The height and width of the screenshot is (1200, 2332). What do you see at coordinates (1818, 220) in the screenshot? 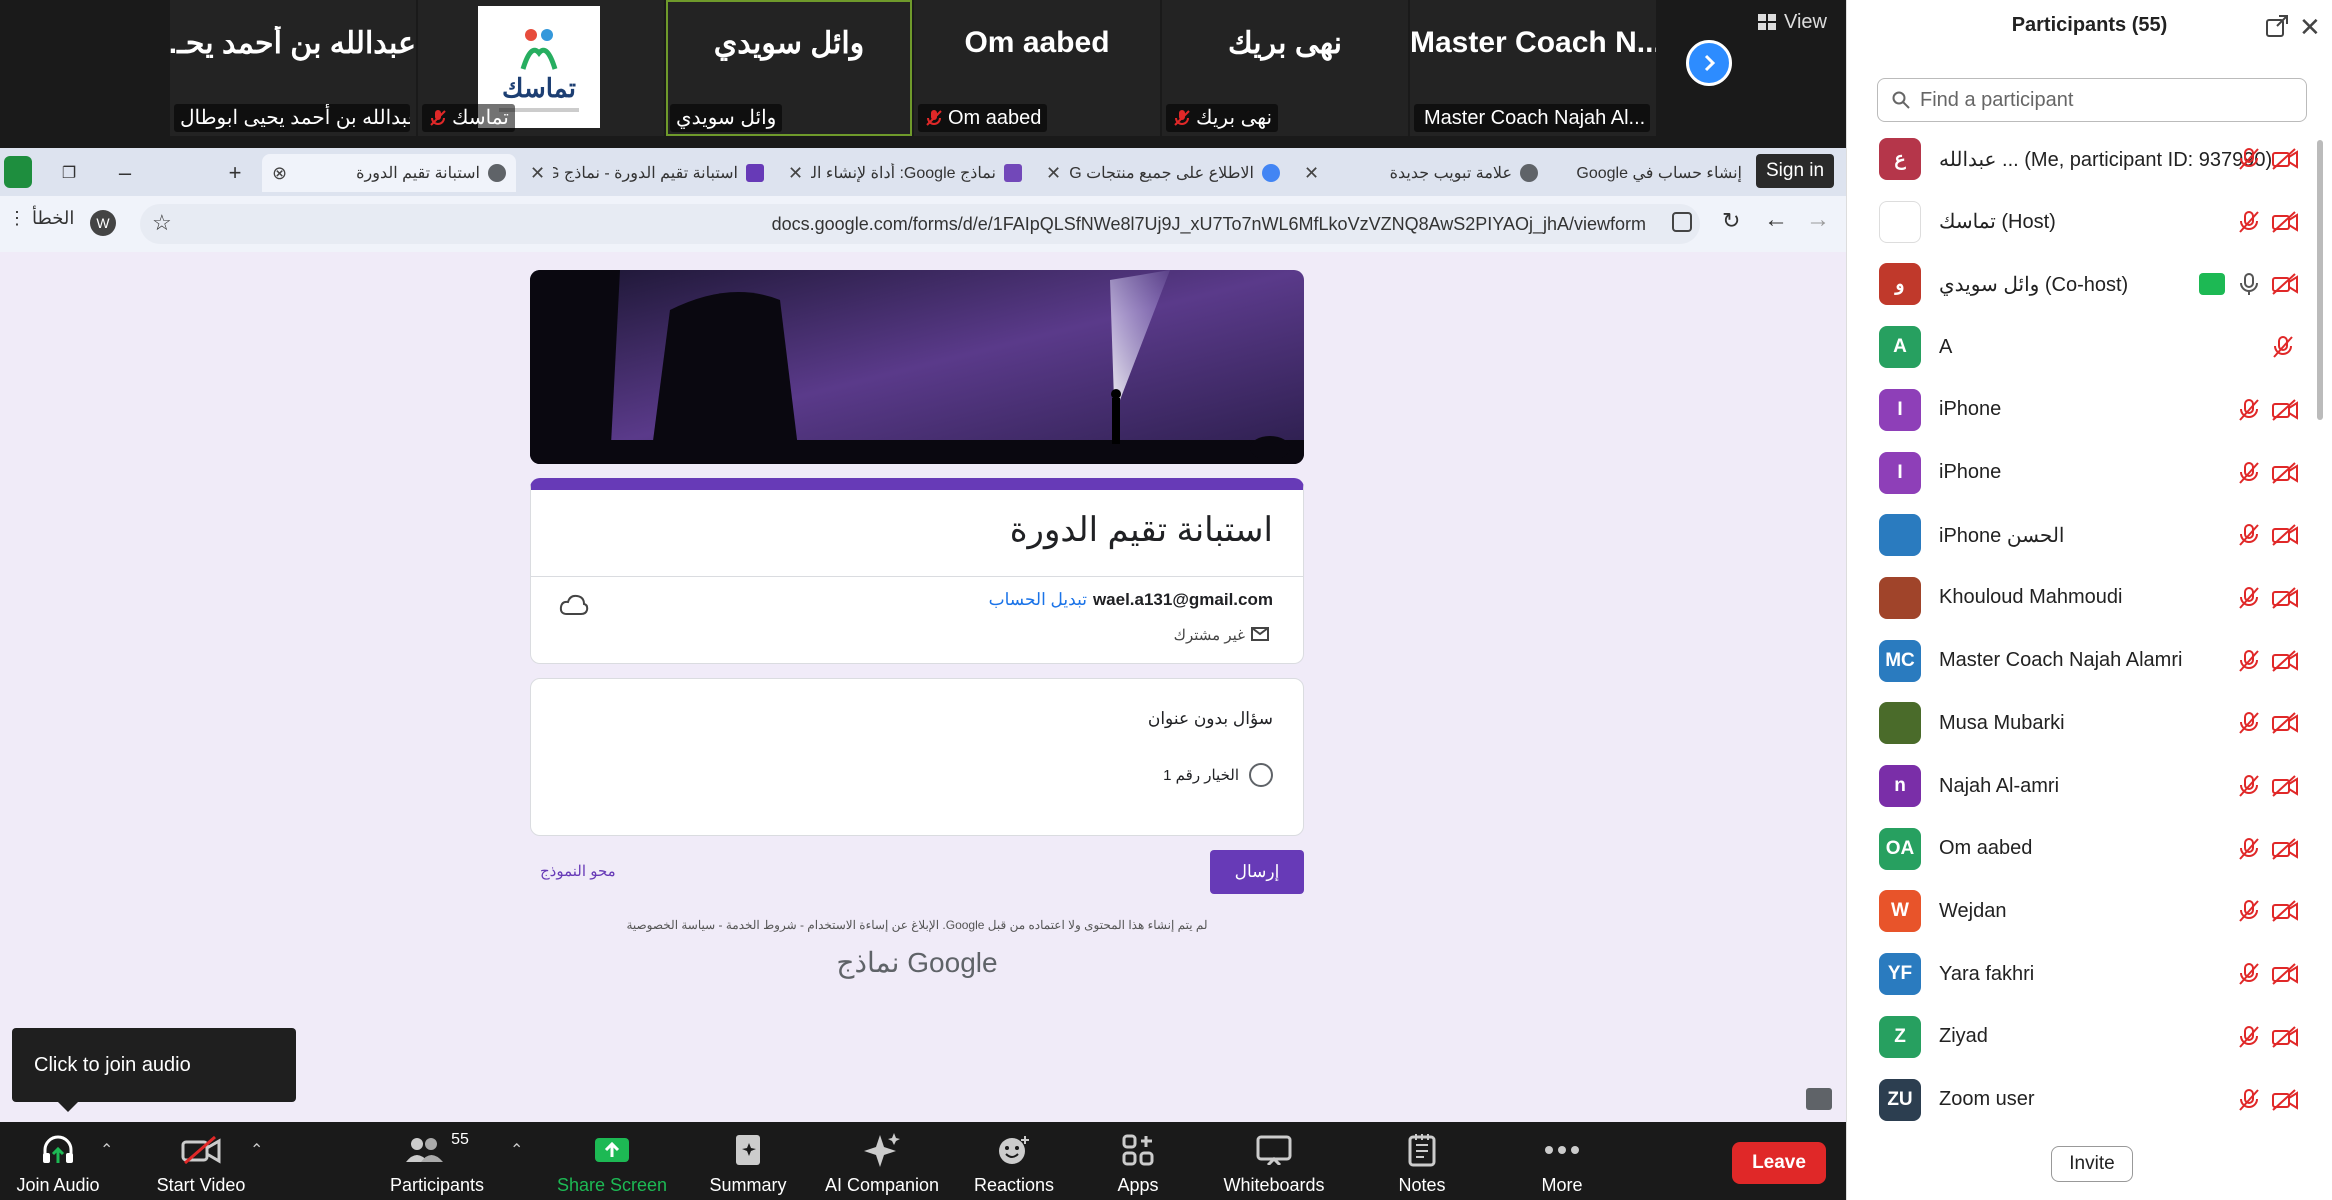
I see `forward-arrow-icon: →` at bounding box center [1818, 220].